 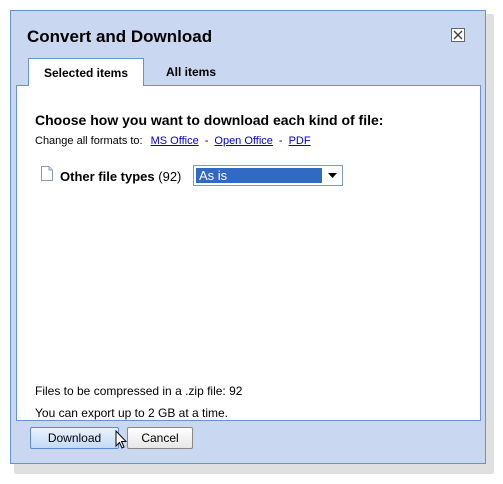 I want to click on open-office-link: Open Office, so click(x=243, y=141).